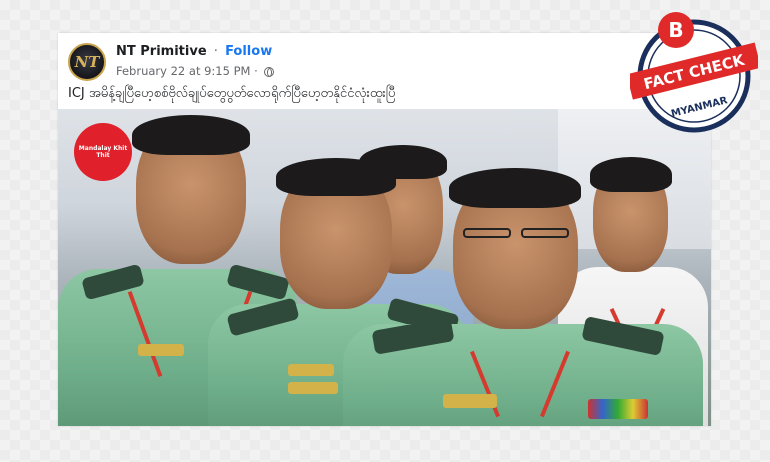  I want to click on nt-logo: NT, so click(87, 62).